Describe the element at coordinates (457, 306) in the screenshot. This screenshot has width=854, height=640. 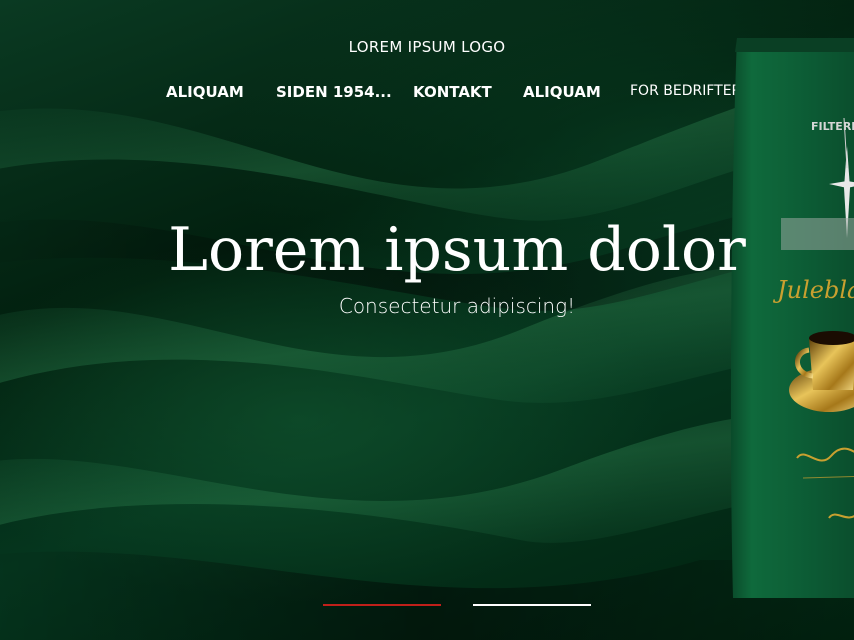
I see `hero-subtitle: Consectetur adipiscing!` at that location.